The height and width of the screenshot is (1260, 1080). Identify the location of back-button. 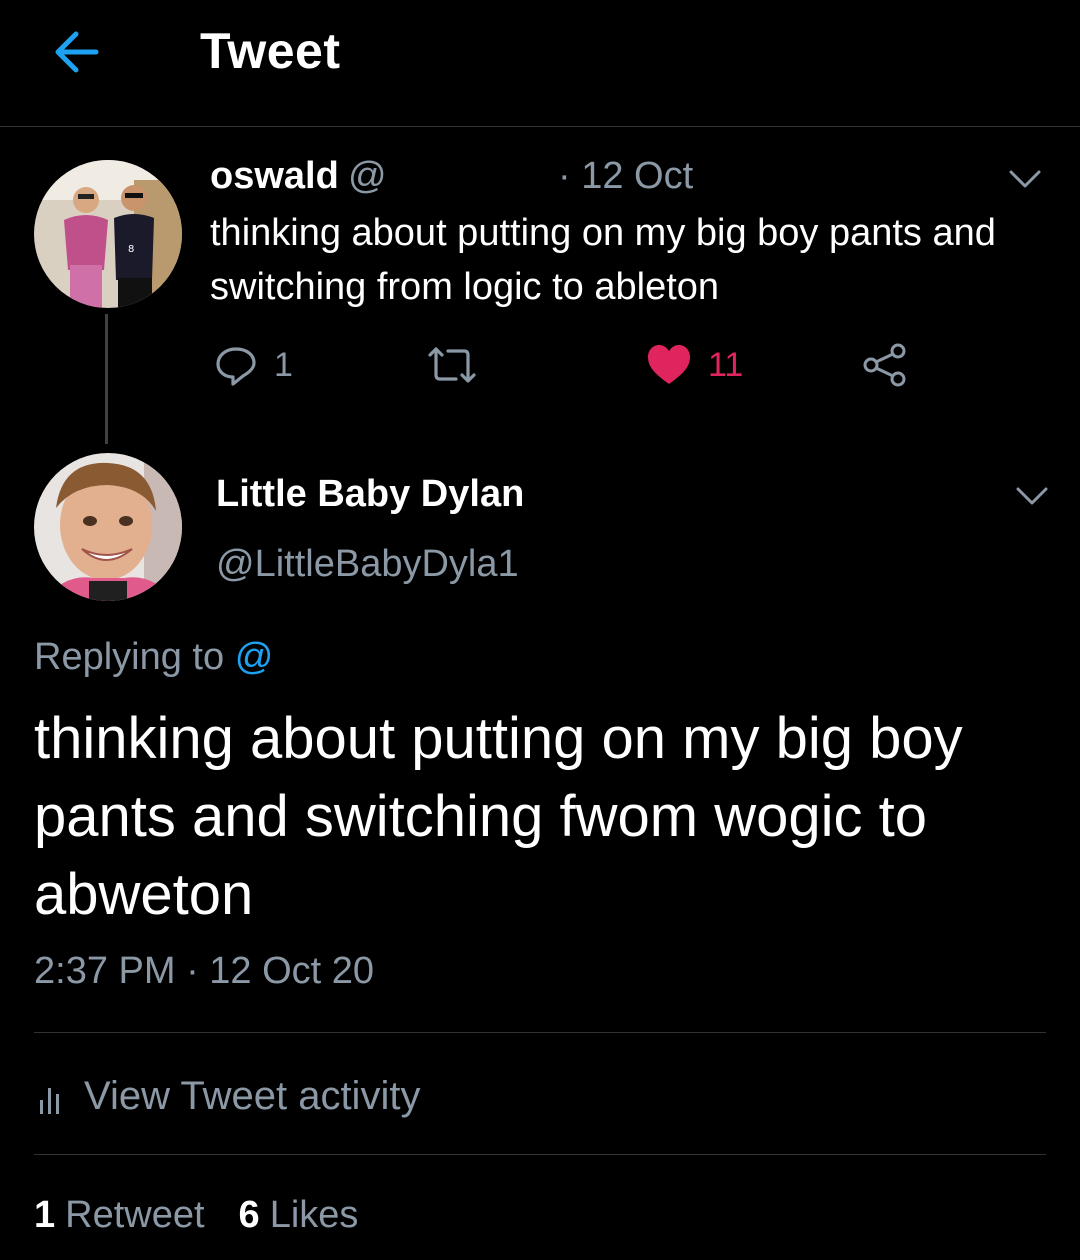
(78, 52).